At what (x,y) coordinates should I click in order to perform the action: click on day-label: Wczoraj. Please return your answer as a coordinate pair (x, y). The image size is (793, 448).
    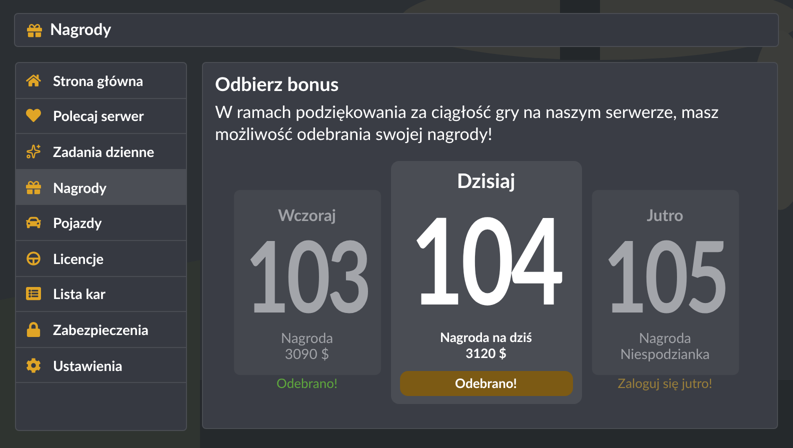
    Looking at the image, I should click on (307, 216).